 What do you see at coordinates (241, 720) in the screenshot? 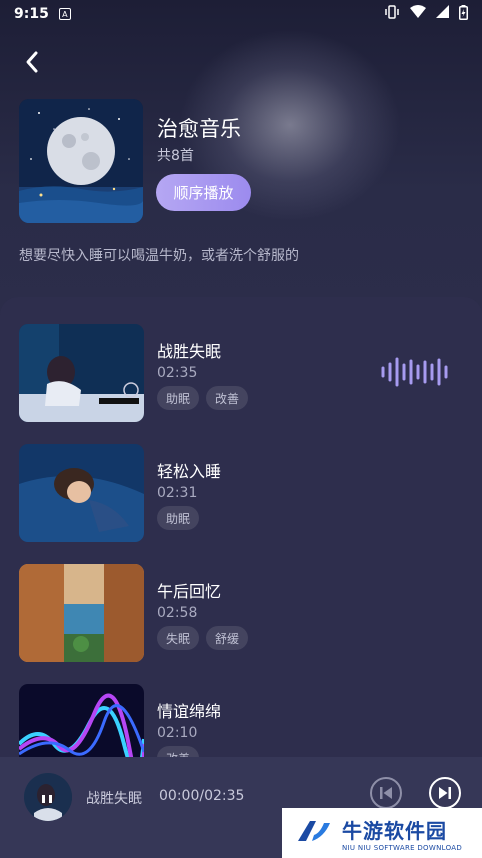
I see `list-item: 情谊绵绵 02:10 改善` at bounding box center [241, 720].